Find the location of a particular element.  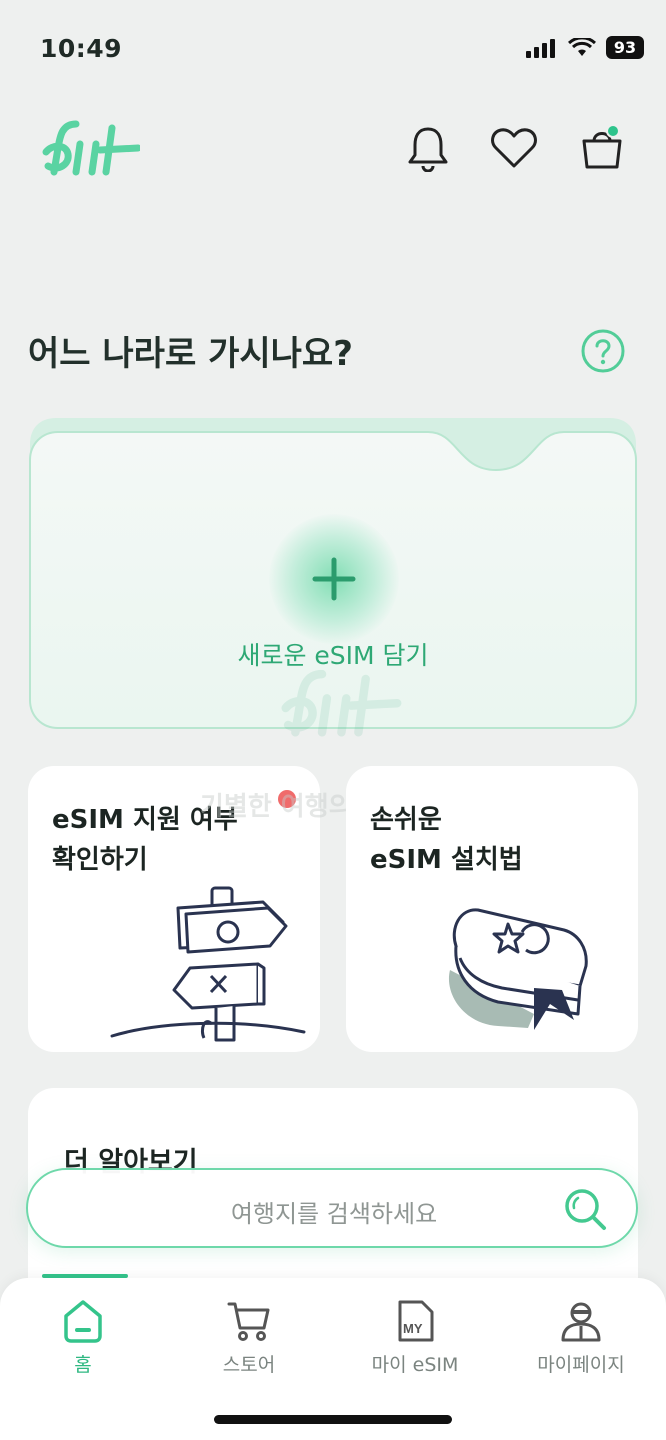

signpost-icon is located at coordinates (208, 964).